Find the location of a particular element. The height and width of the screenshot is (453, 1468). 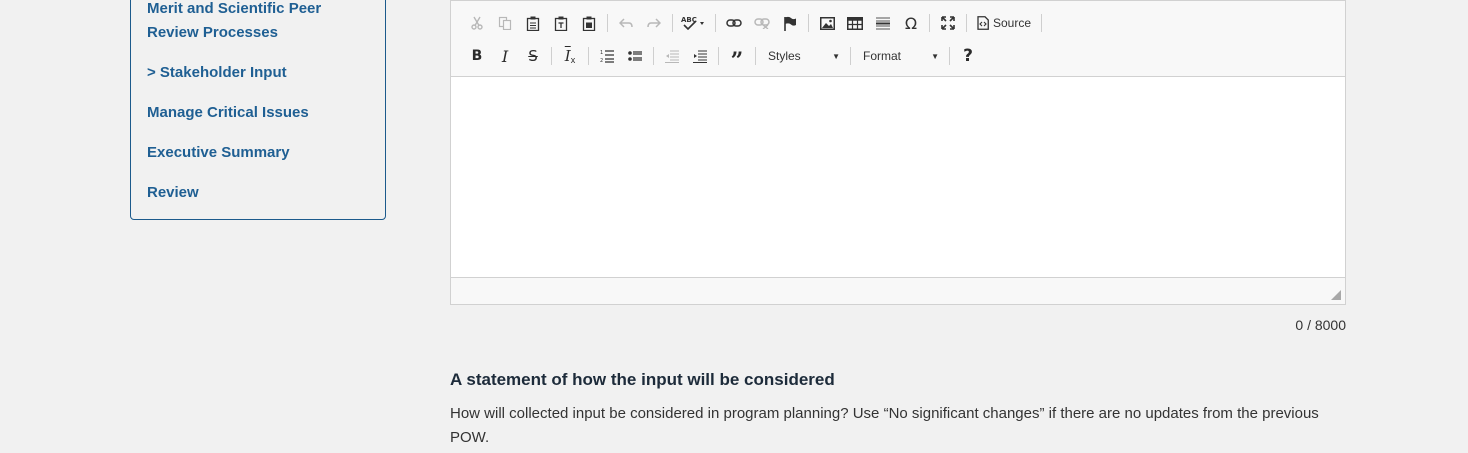

maximize-icon is located at coordinates (948, 23).